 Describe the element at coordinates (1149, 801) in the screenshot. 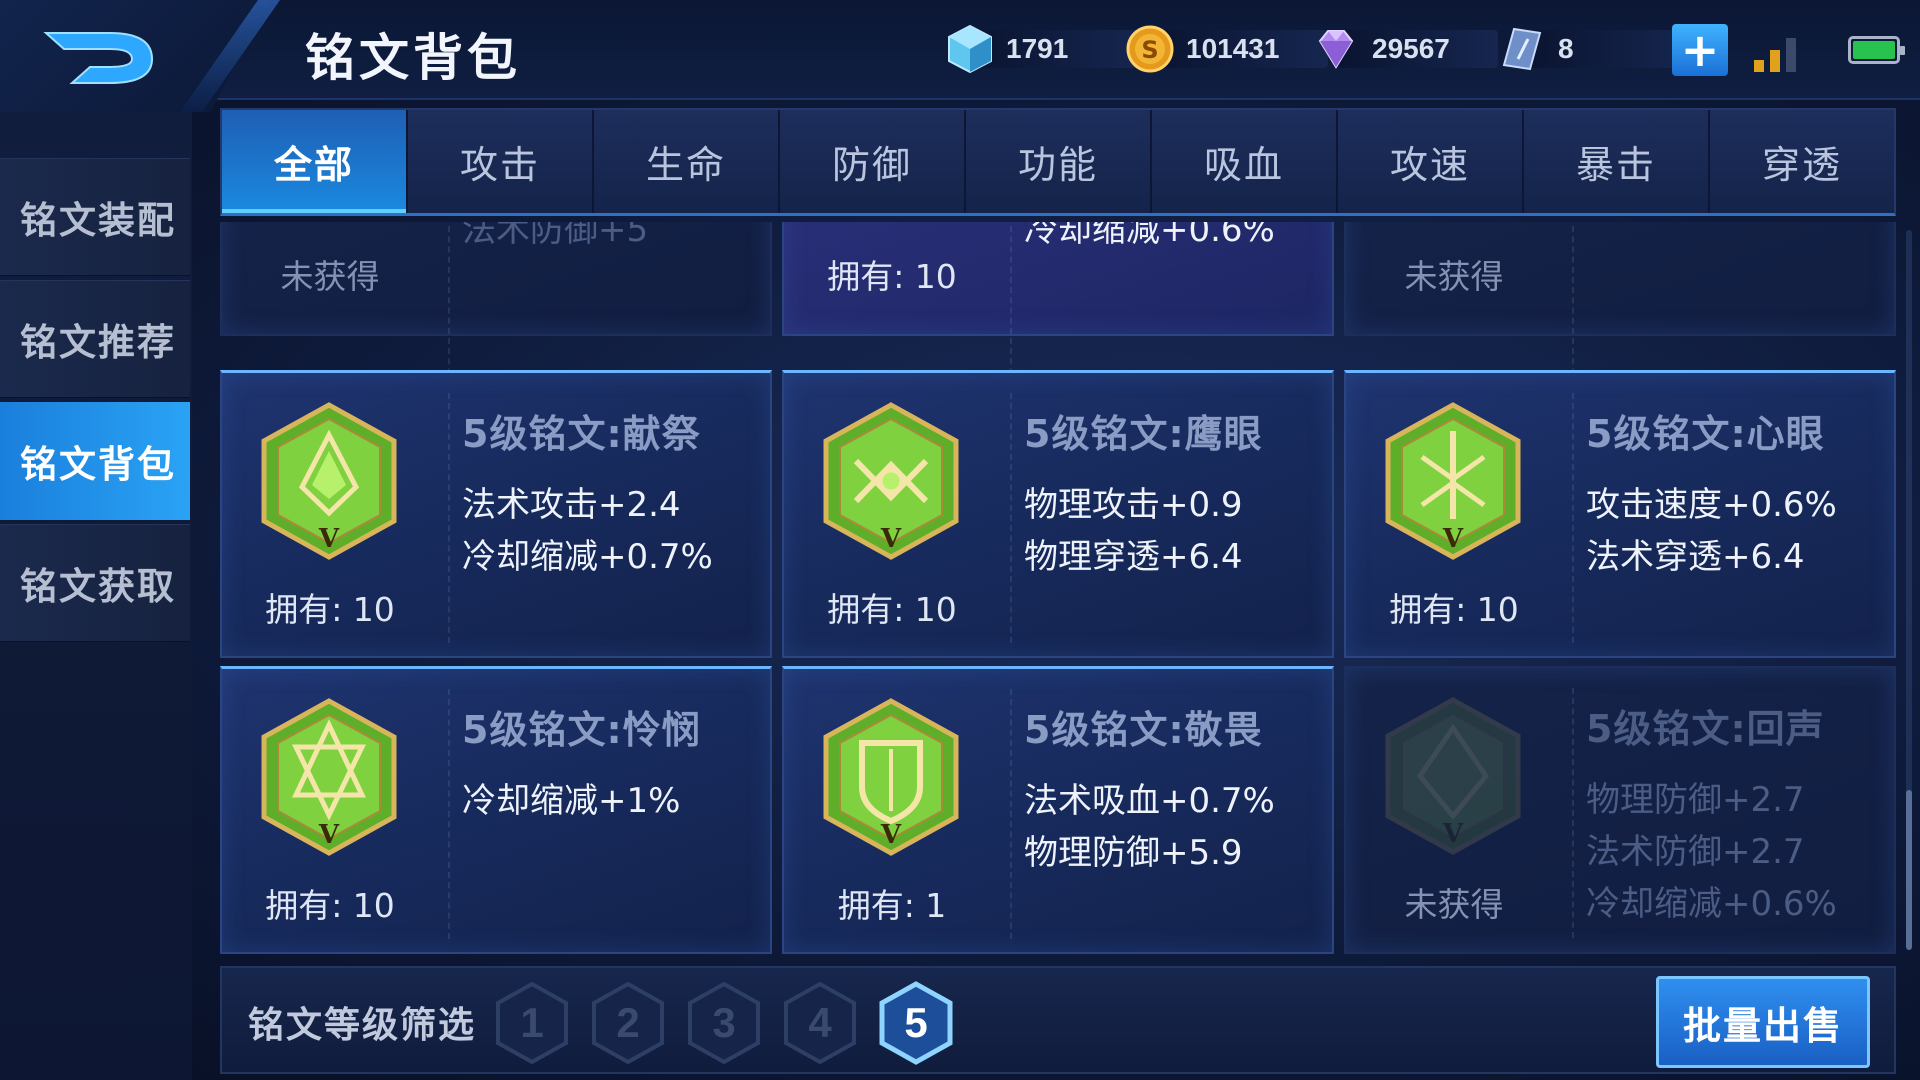

I see `rune-stat: 法术吸血+0.7%` at that location.